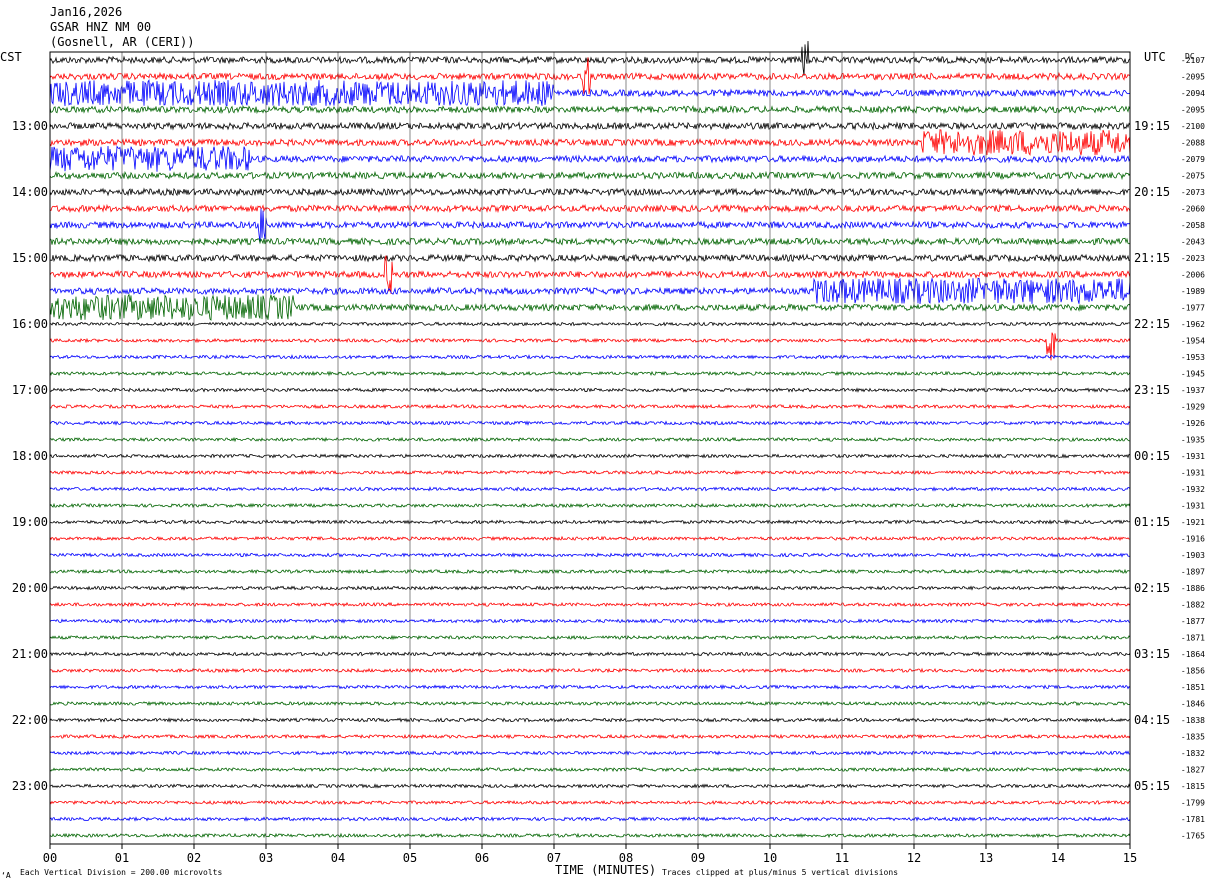 Image resolution: width=1210 pixels, height=886 pixels. Describe the element at coordinates (11, 57) in the screenshot. I see `left-timezone-label: CST` at that location.